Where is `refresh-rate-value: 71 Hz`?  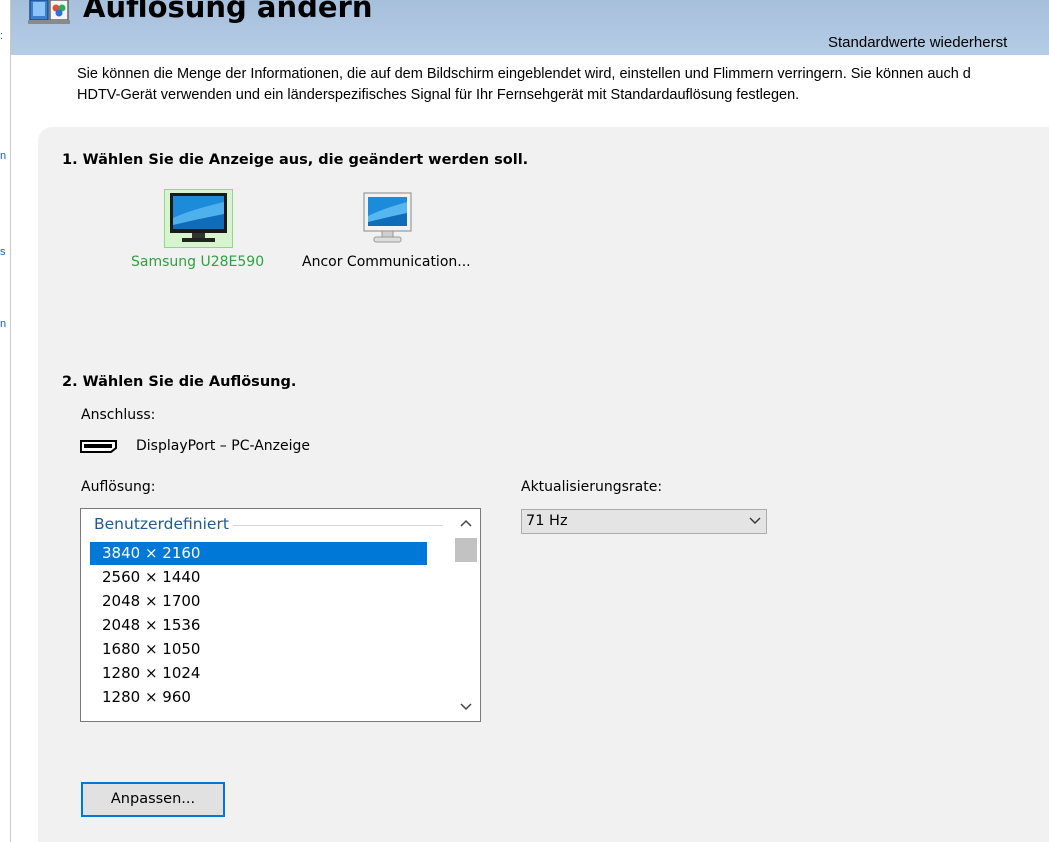
refresh-rate-value: 71 Hz is located at coordinates (547, 521).